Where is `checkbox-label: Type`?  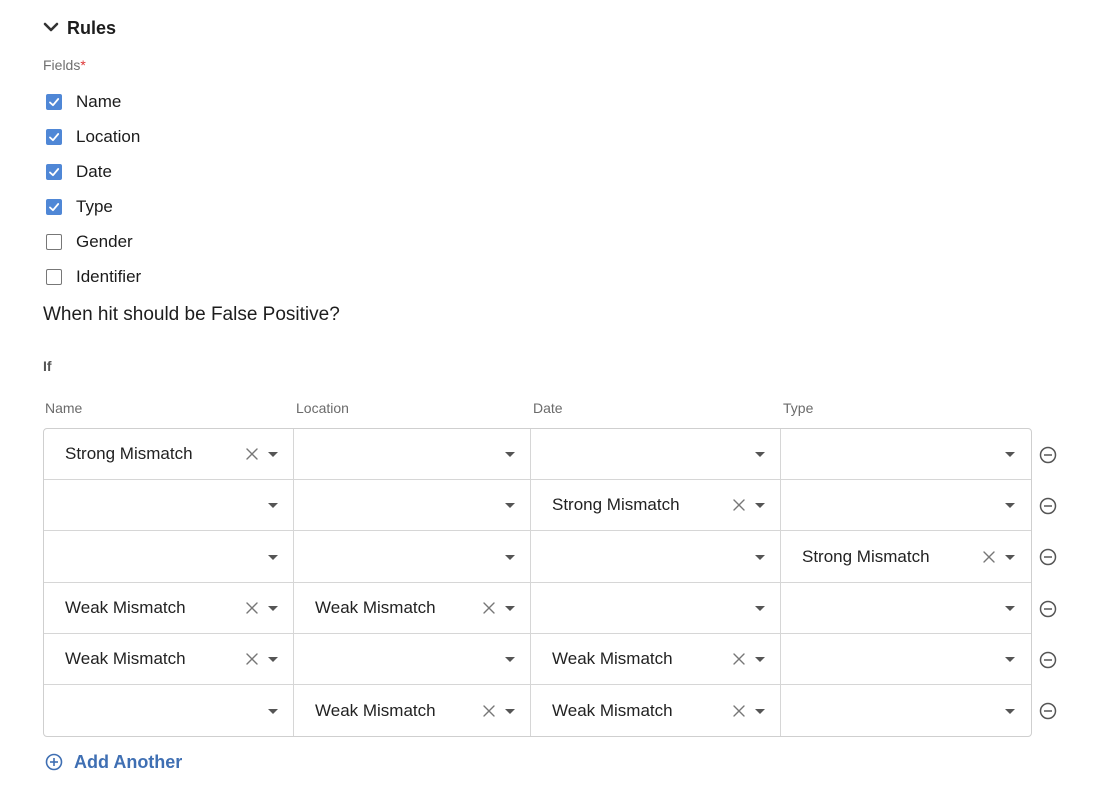
checkbox-label: Type is located at coordinates (94, 206).